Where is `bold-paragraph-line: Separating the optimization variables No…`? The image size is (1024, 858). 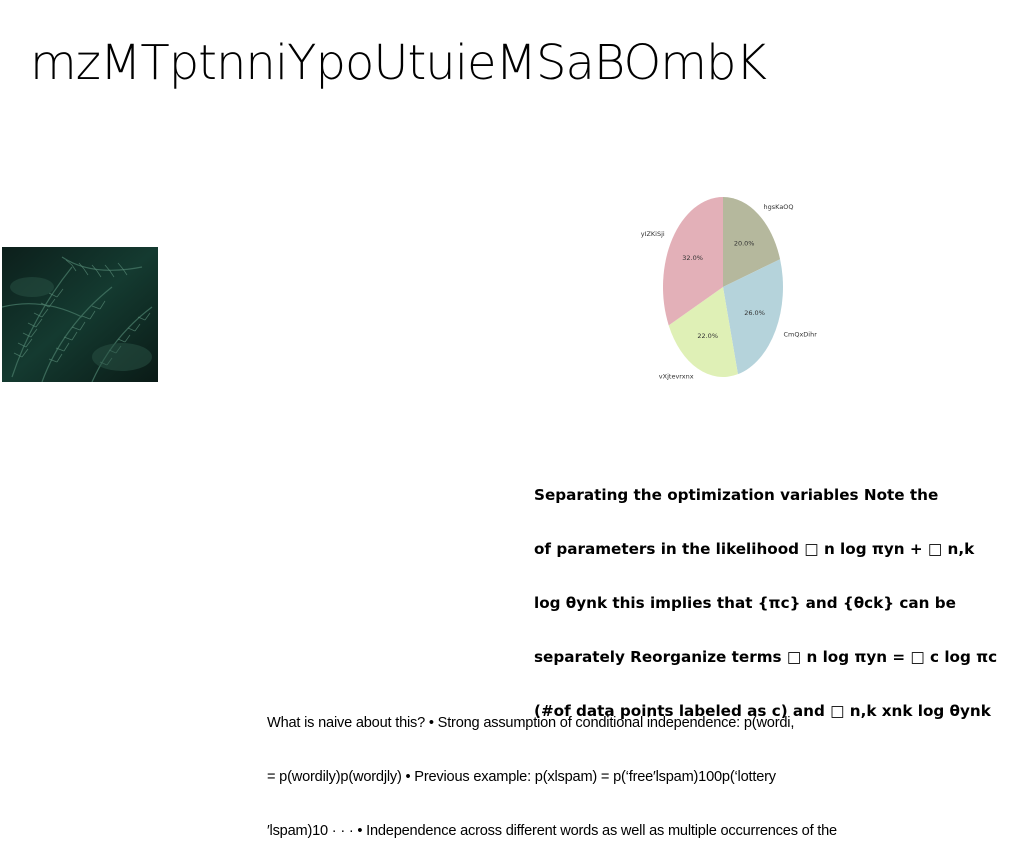
bold-paragraph-line: Separating the optimization variables No… is located at coordinates (736, 495).